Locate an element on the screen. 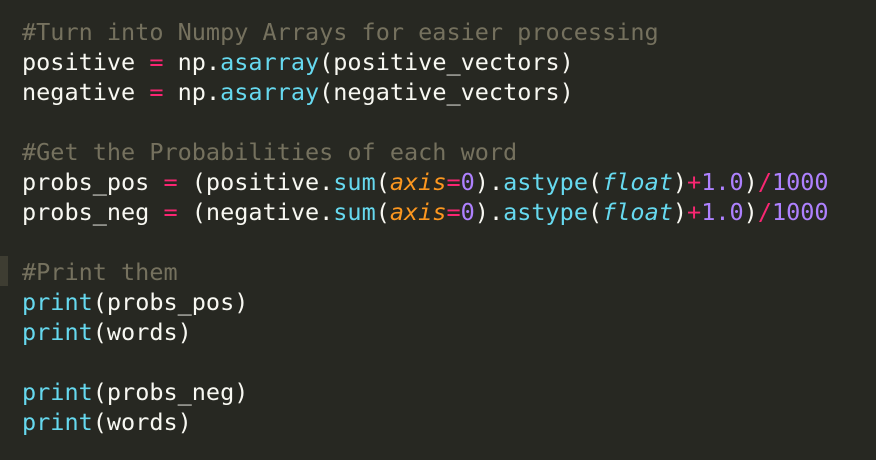  code-line: #Print them is located at coordinates (100, 272).